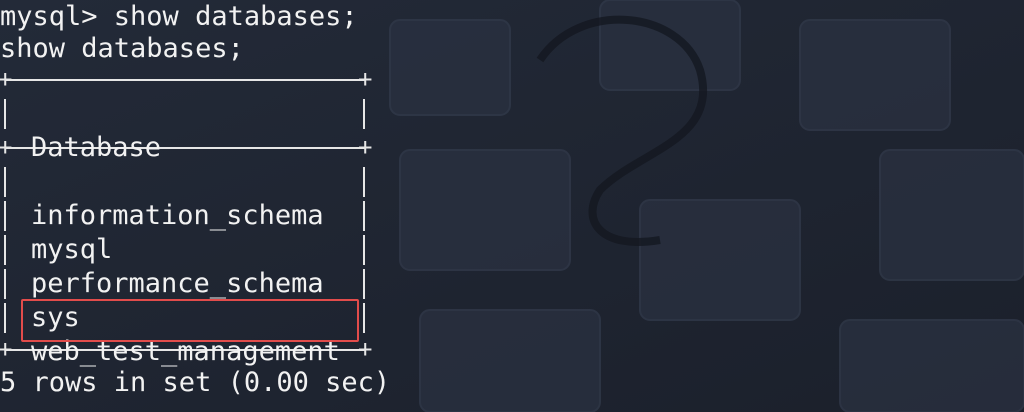  Describe the element at coordinates (180, 130) in the screenshot. I see `table-header: Database` at that location.